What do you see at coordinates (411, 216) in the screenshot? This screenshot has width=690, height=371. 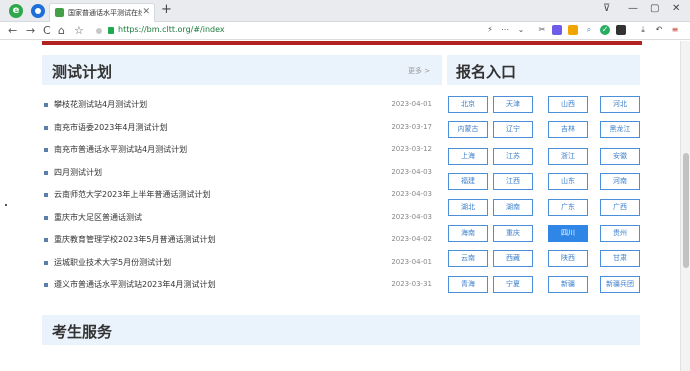 I see `plan-item-date: 2023-04-03` at bounding box center [411, 216].